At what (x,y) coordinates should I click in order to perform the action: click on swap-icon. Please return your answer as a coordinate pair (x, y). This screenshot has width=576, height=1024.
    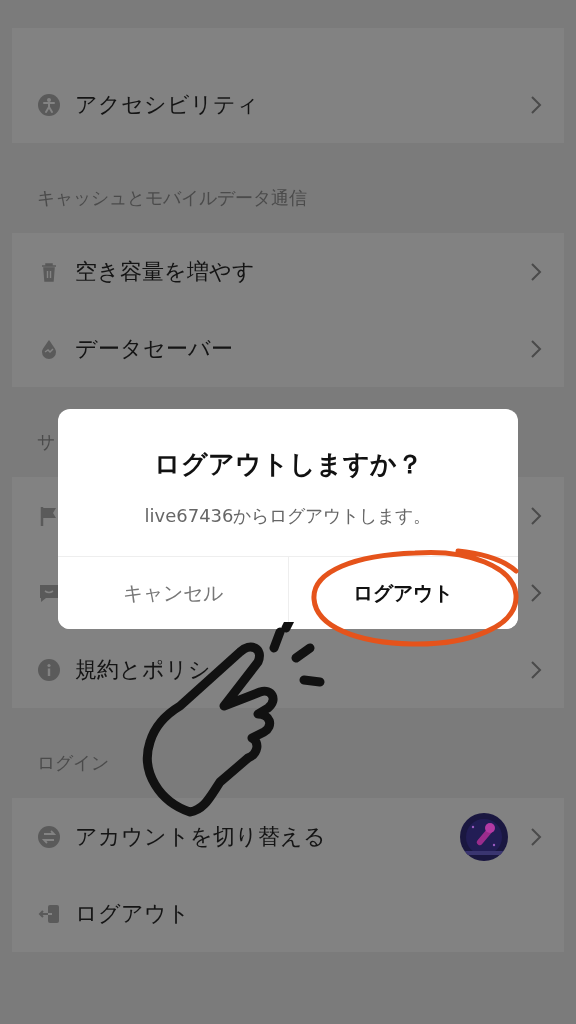
    Looking at the image, I should click on (49, 836).